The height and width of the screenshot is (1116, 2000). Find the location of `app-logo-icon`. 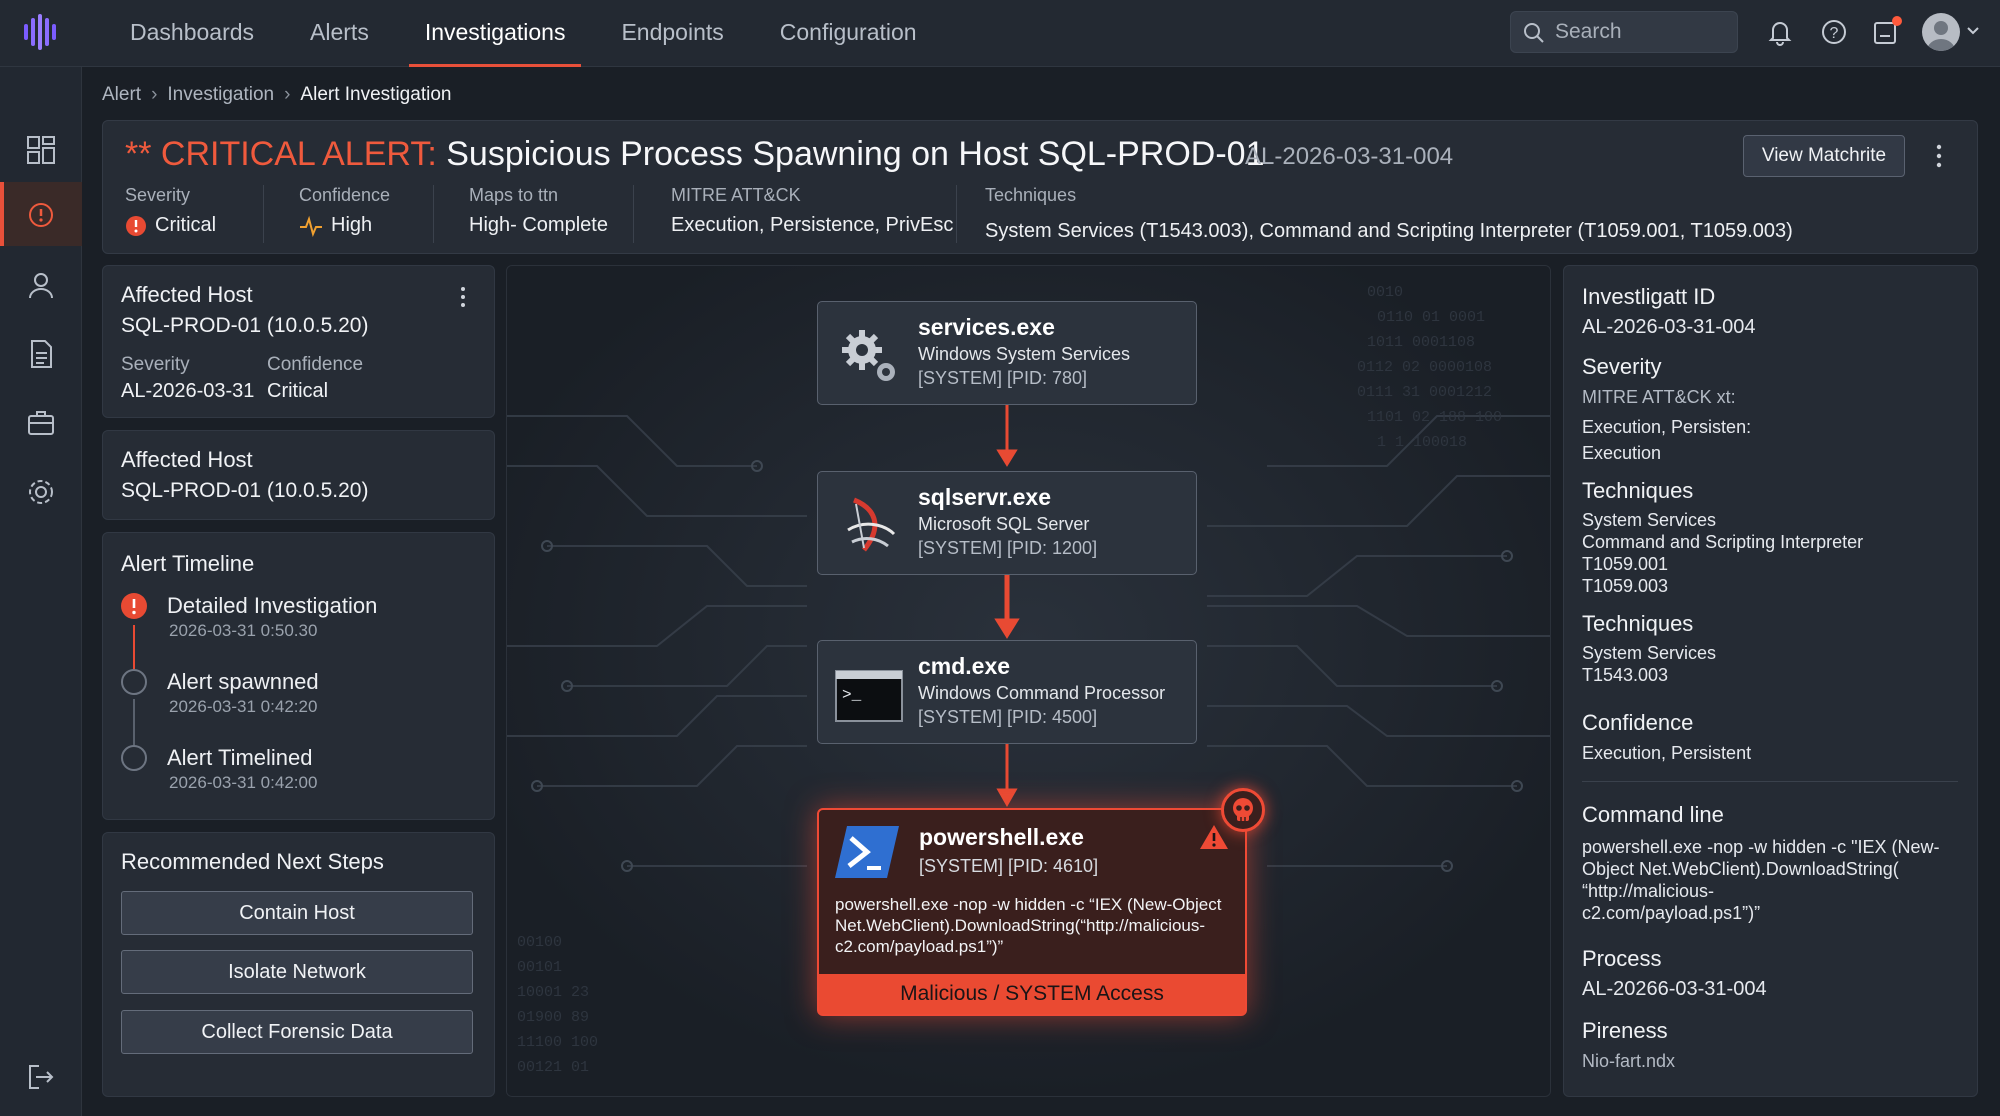

app-logo-icon is located at coordinates (40, 32).